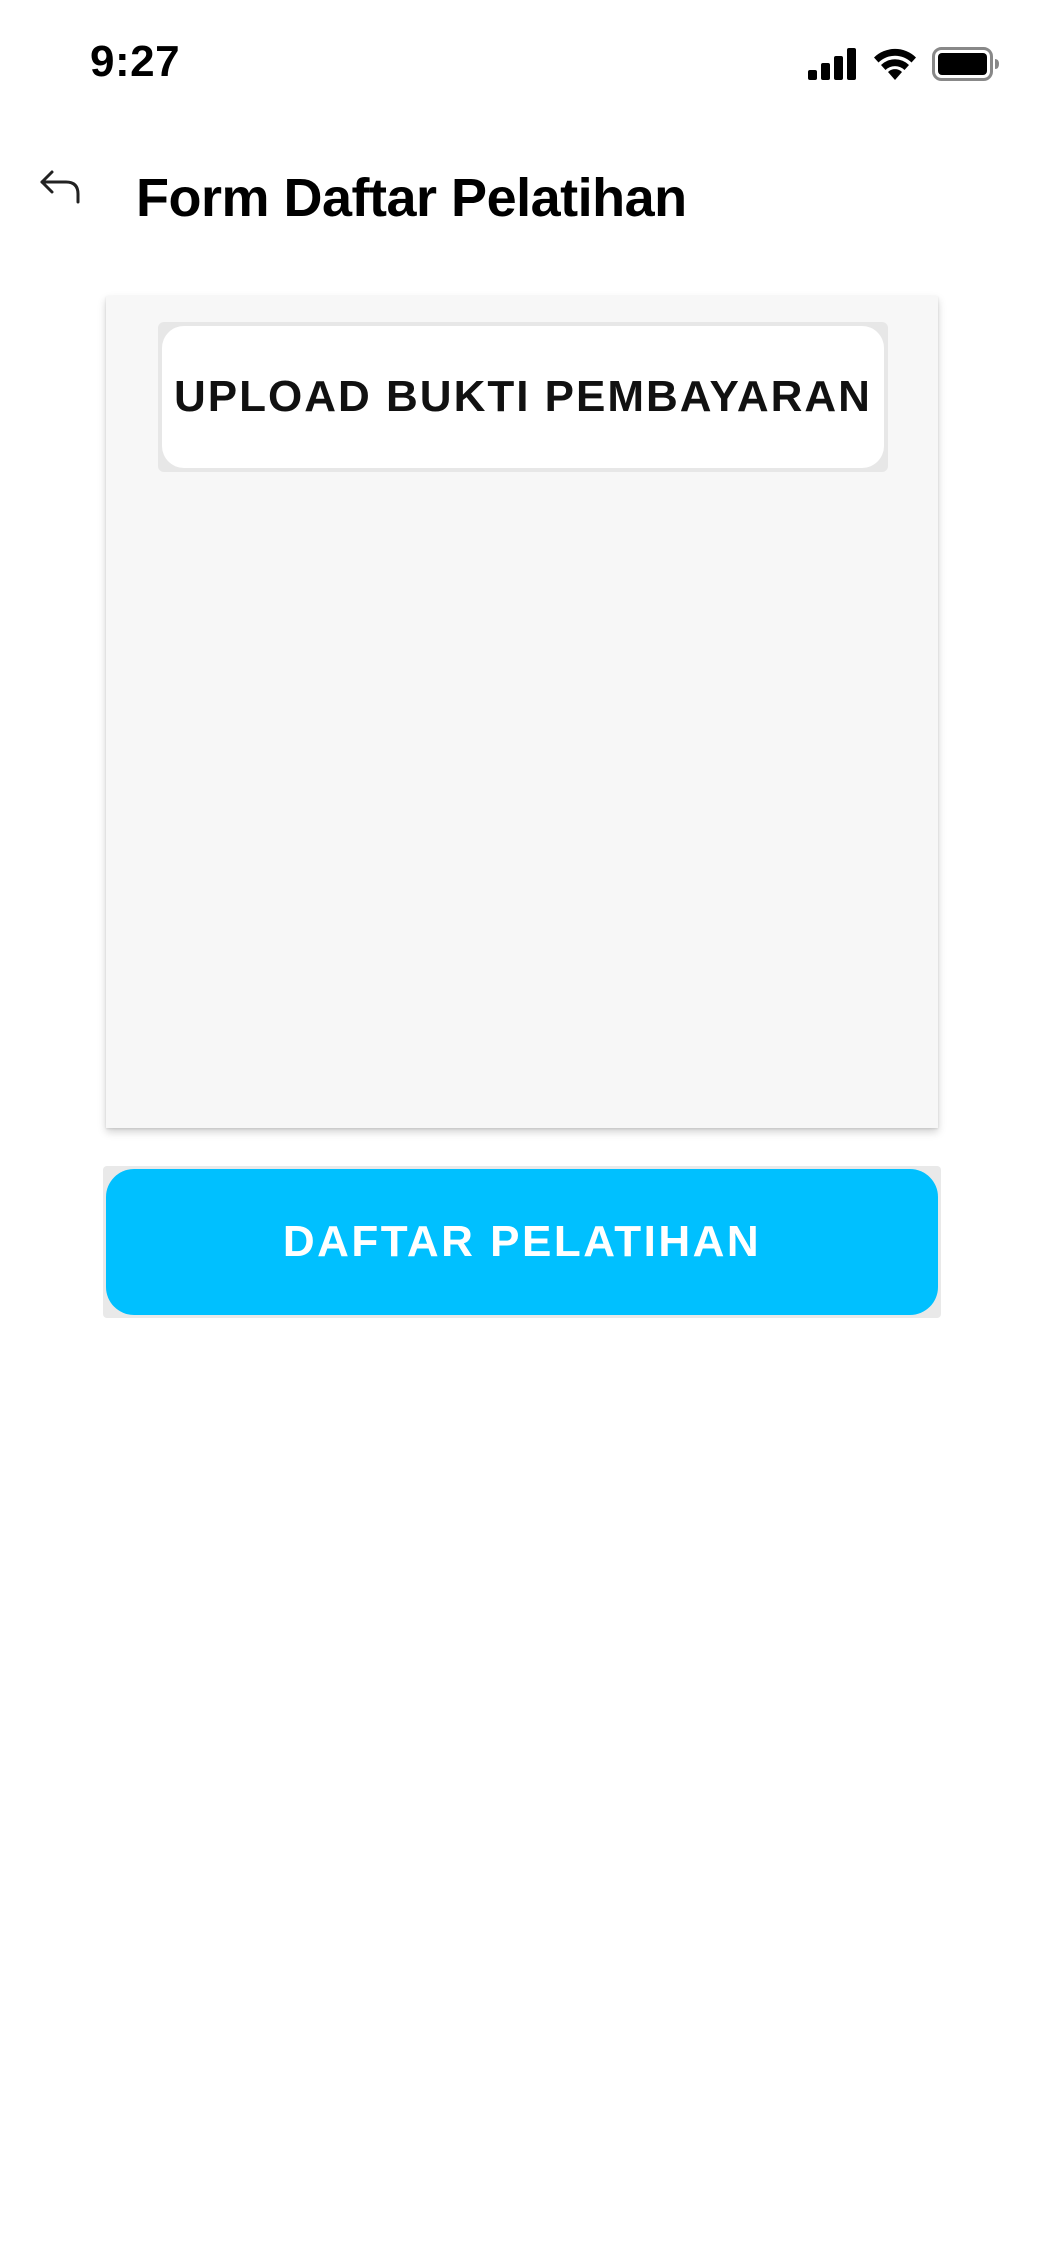 Image resolution: width=1042 pixels, height=2256 pixels. Describe the element at coordinates (135, 61) in the screenshot. I see `status-time: 9:27` at that location.